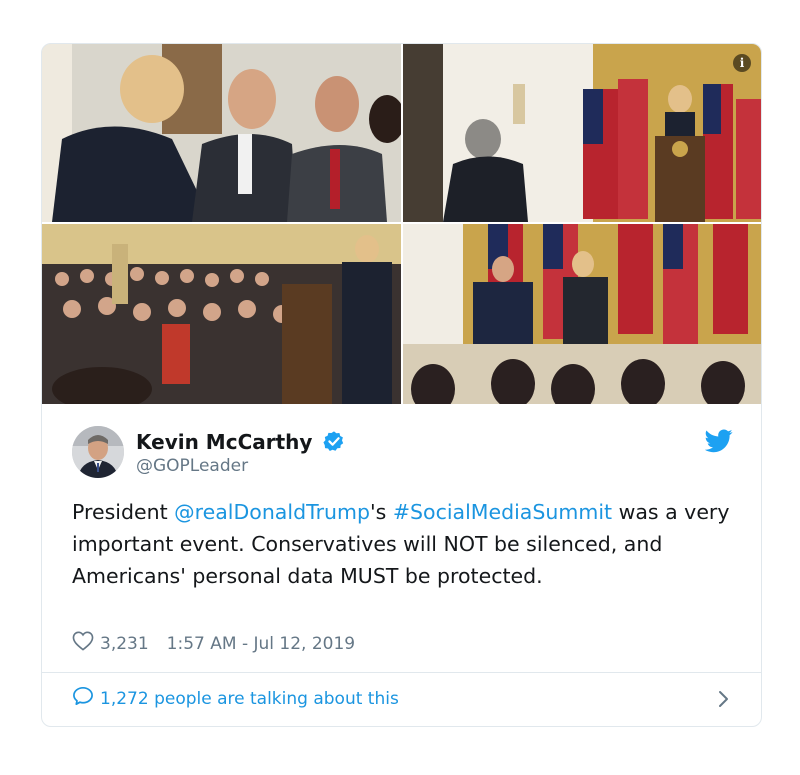 The height and width of the screenshot is (775, 800). What do you see at coordinates (123, 512) in the screenshot?
I see `tweet-text-prefix: President` at bounding box center [123, 512].